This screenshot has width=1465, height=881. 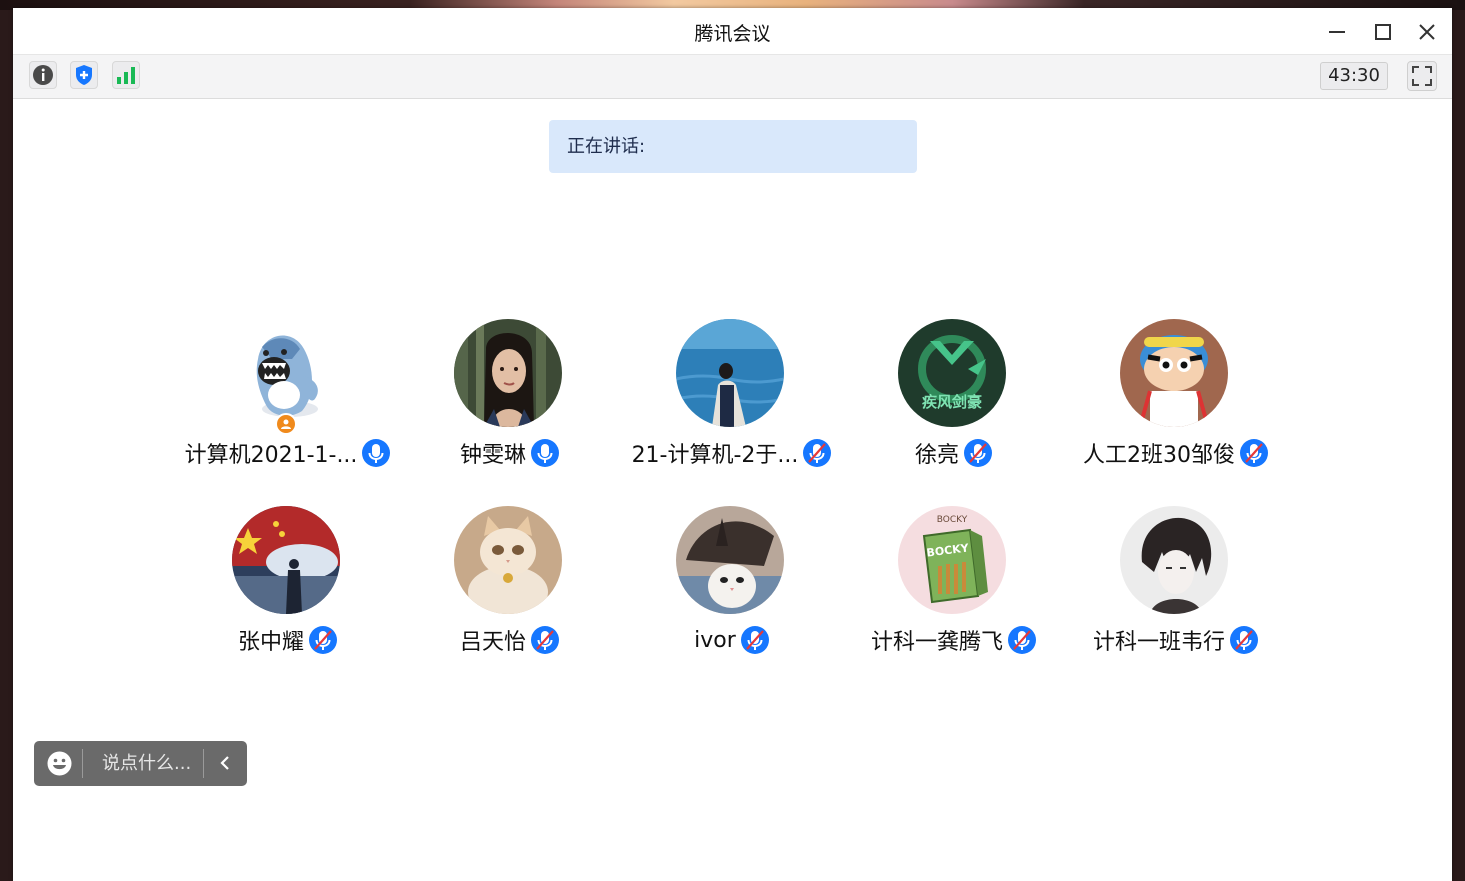 What do you see at coordinates (492, 642) in the screenshot?
I see `participant-name: 吕天怡` at bounding box center [492, 642].